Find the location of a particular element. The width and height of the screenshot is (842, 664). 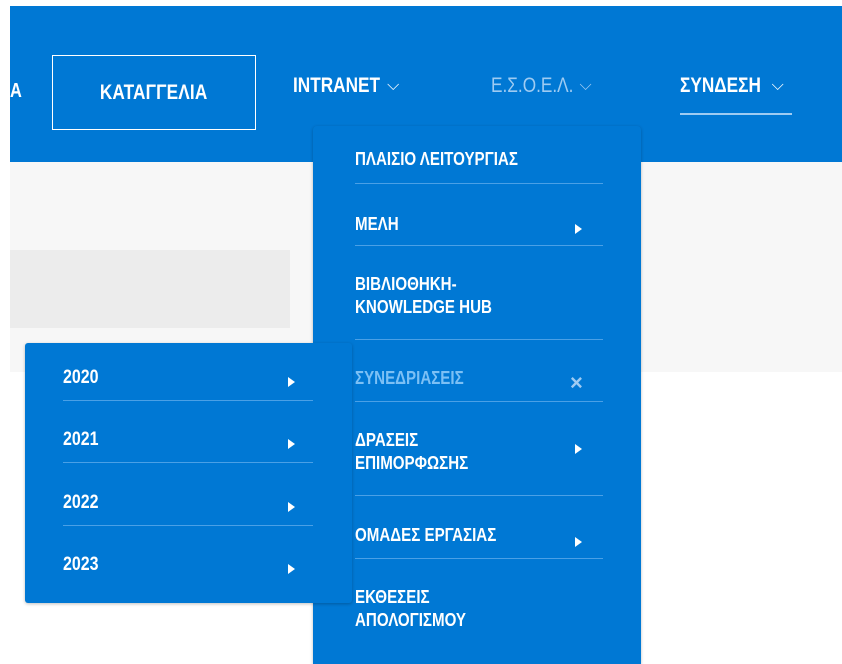

submenu-item-label: 2021 is located at coordinates (81, 439).